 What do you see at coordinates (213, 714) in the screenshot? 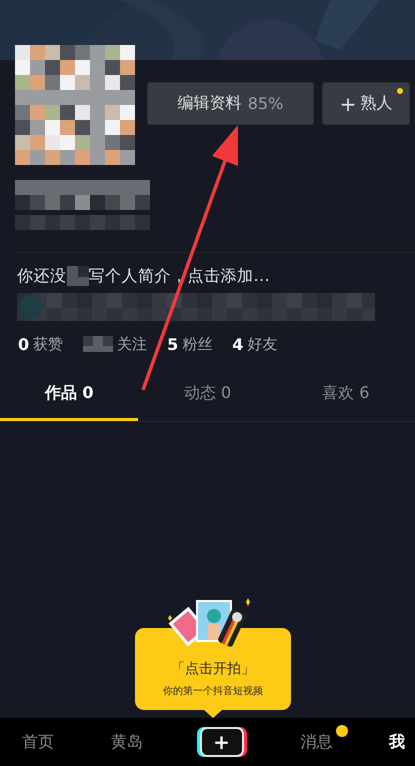
I see `tooltip-tail-icon` at bounding box center [213, 714].